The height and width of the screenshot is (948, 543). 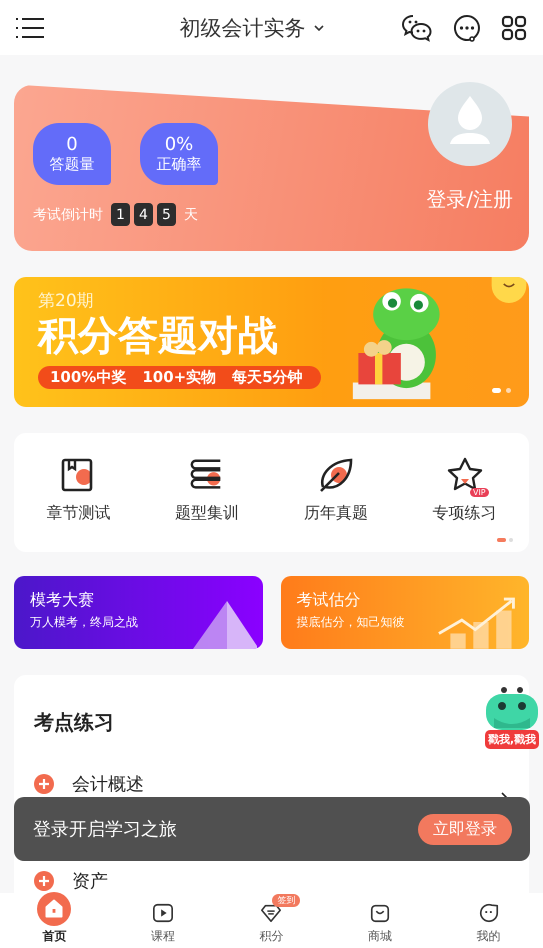 I want to click on shortcut-button: 题型集训, so click(x=207, y=490).